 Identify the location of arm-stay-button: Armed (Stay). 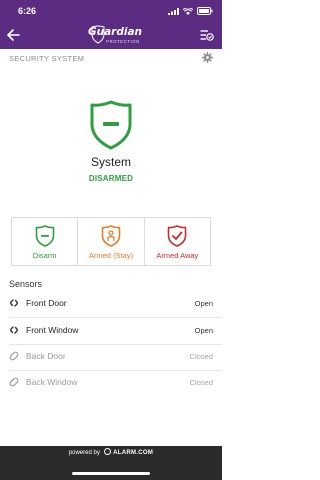
(111, 241).